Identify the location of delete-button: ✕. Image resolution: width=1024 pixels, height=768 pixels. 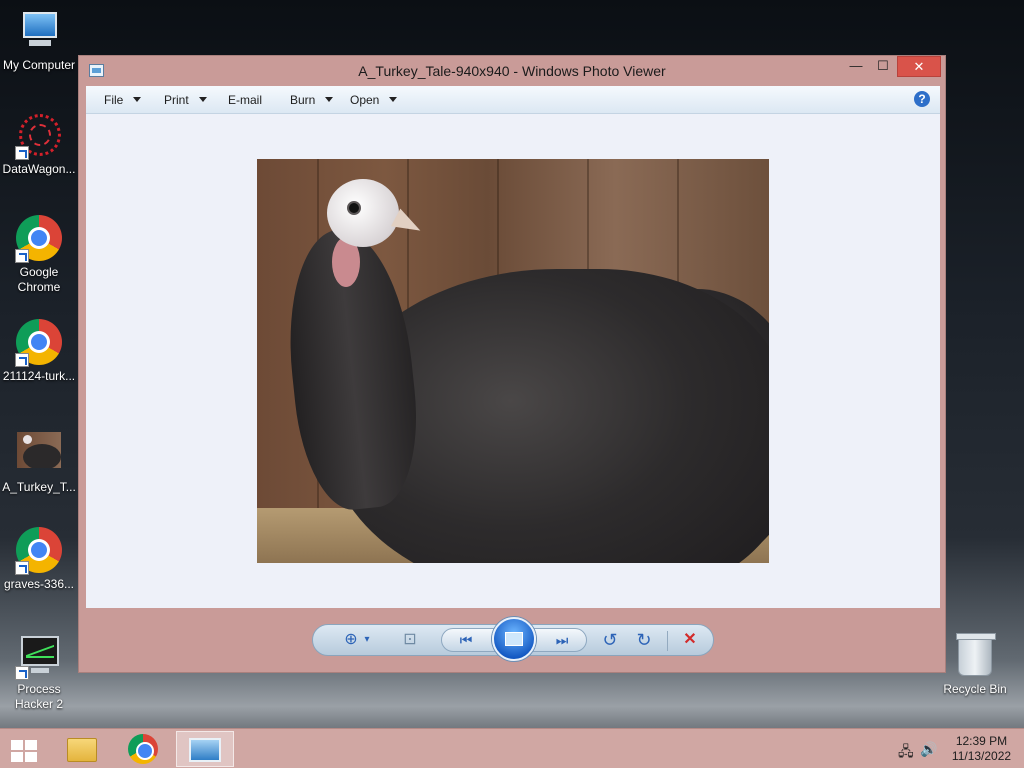
(690, 640).